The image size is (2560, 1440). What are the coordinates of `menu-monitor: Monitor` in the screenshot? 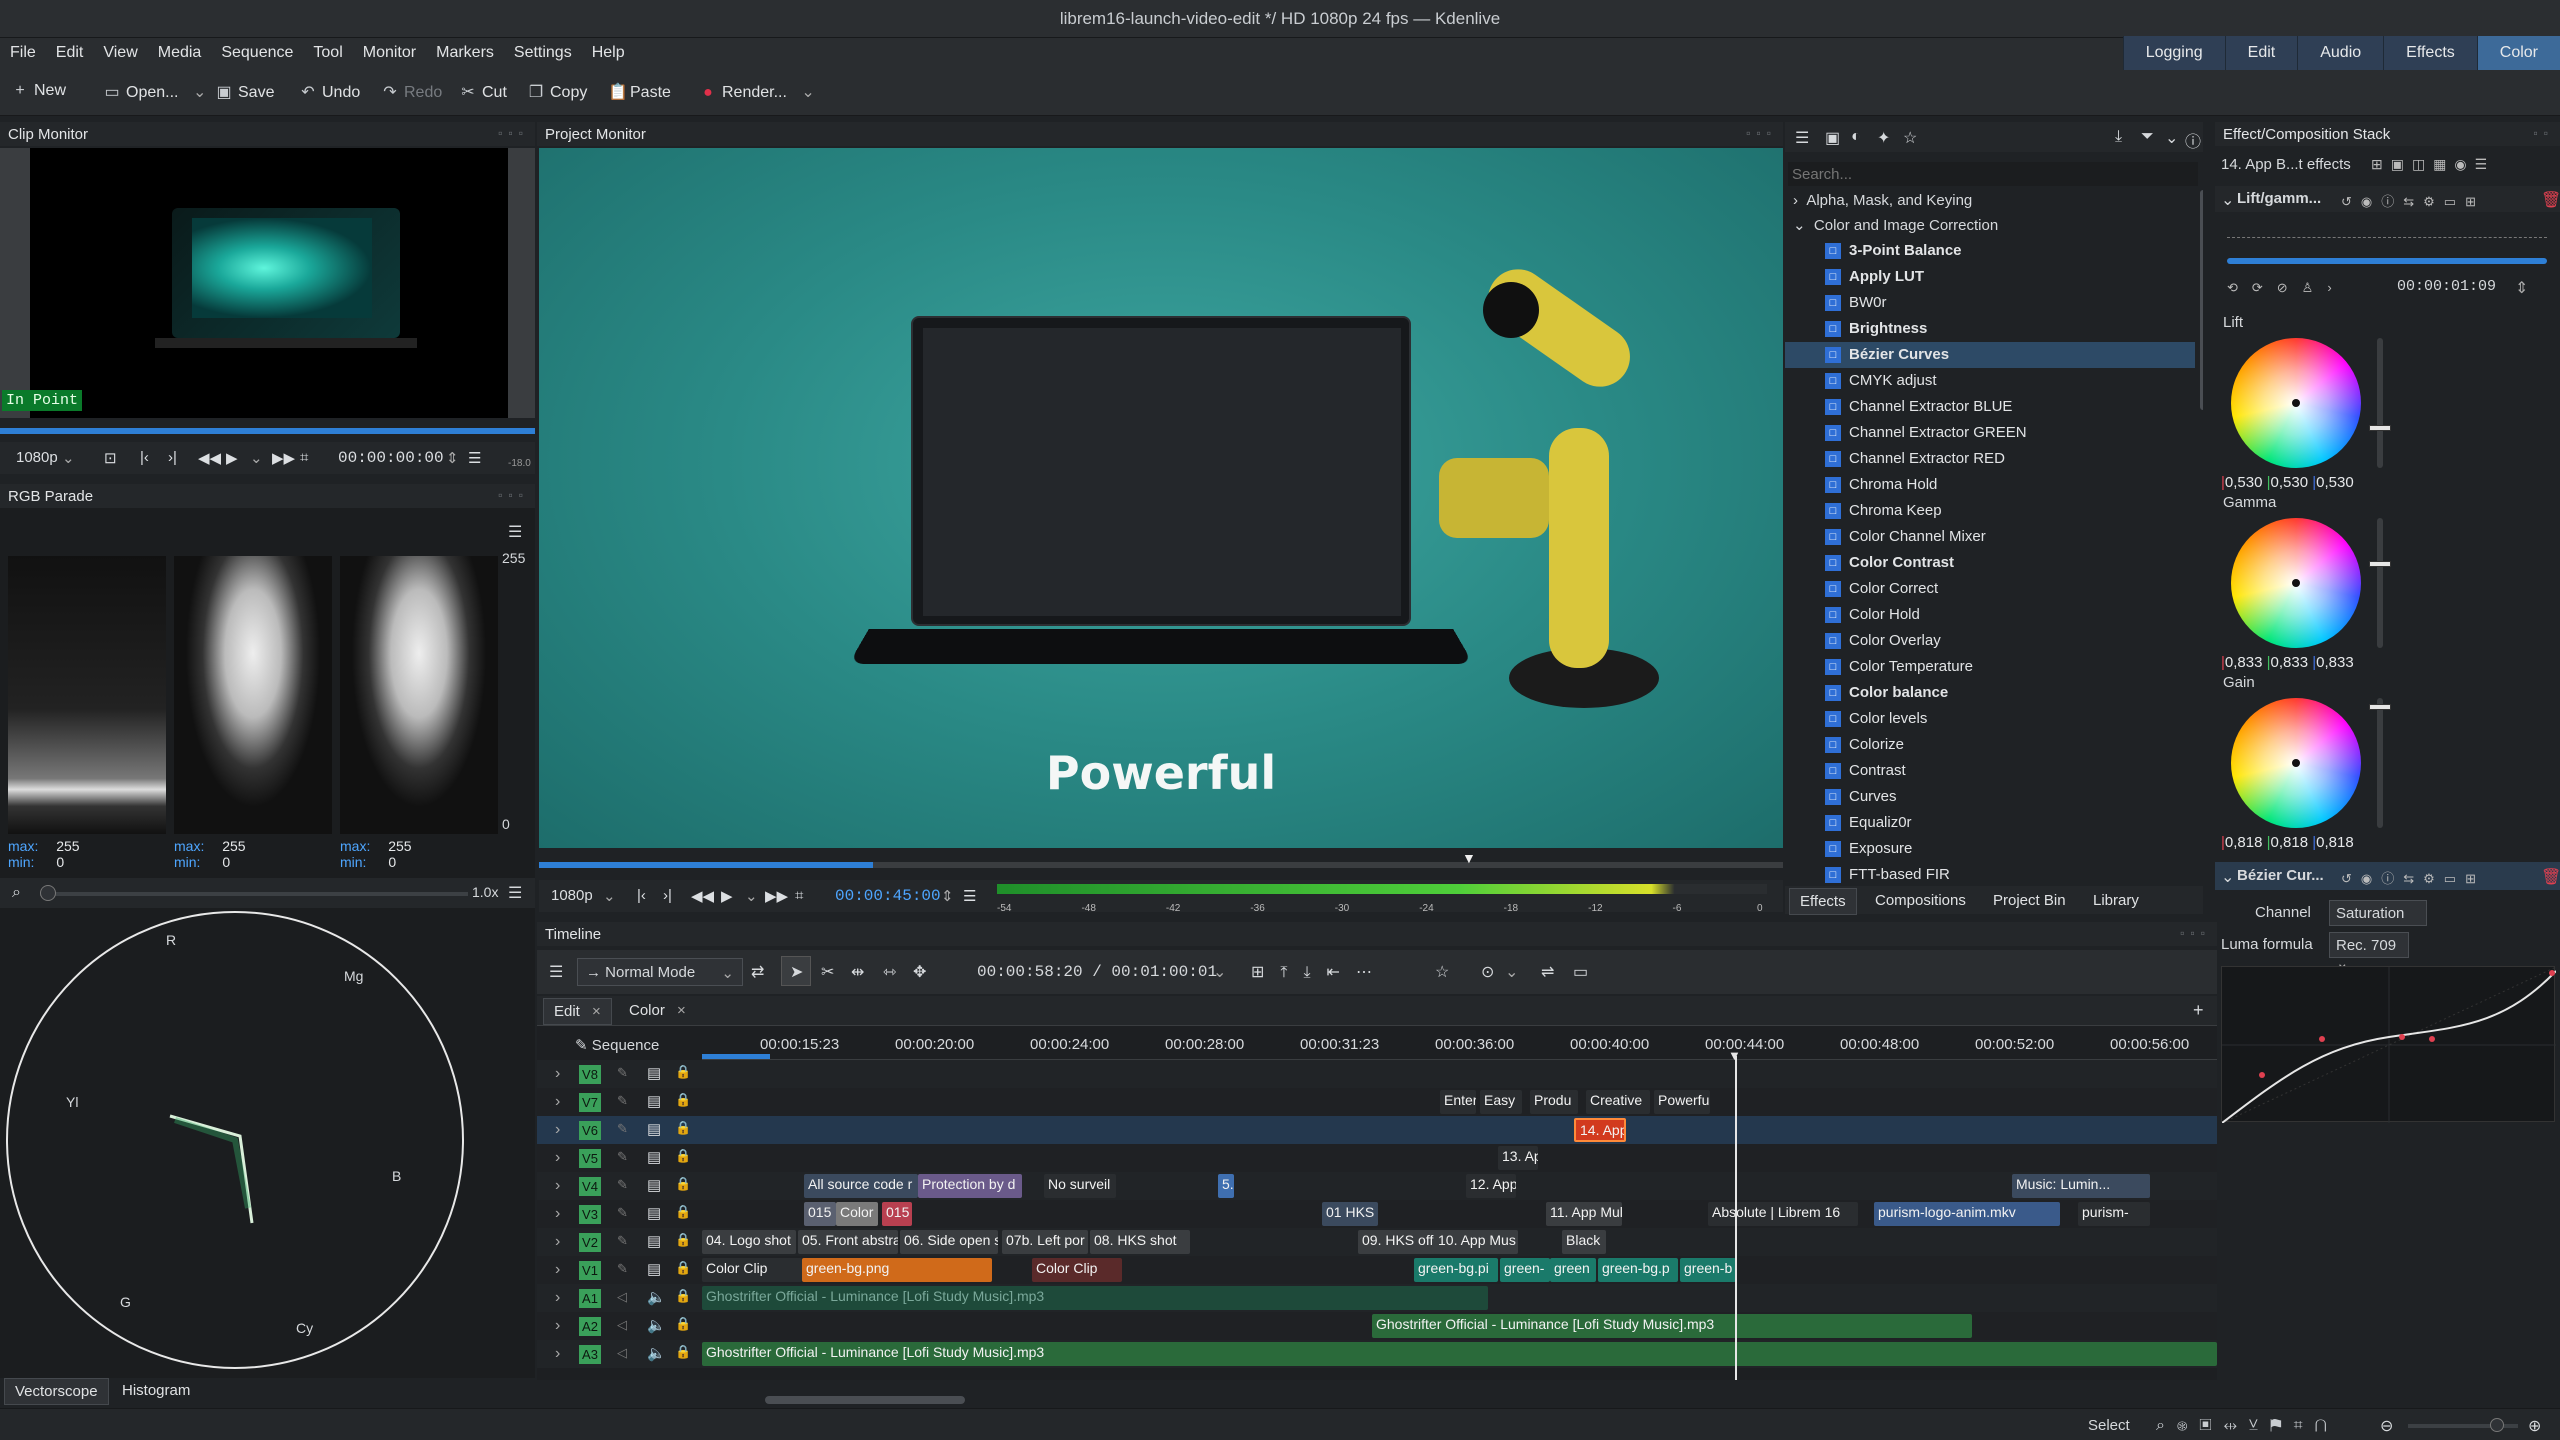 It's located at (389, 50).